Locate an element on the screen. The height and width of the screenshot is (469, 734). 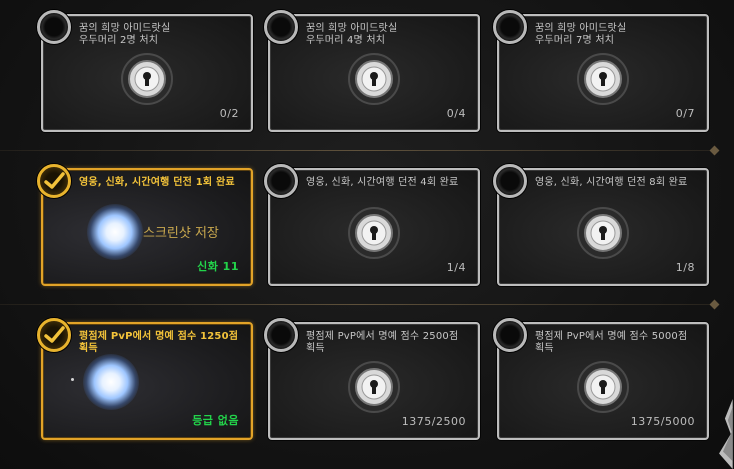
achievement-title: 꿈의 희망 아미드랏실 우두머리 4명 처치 is located at coordinates (352, 34).